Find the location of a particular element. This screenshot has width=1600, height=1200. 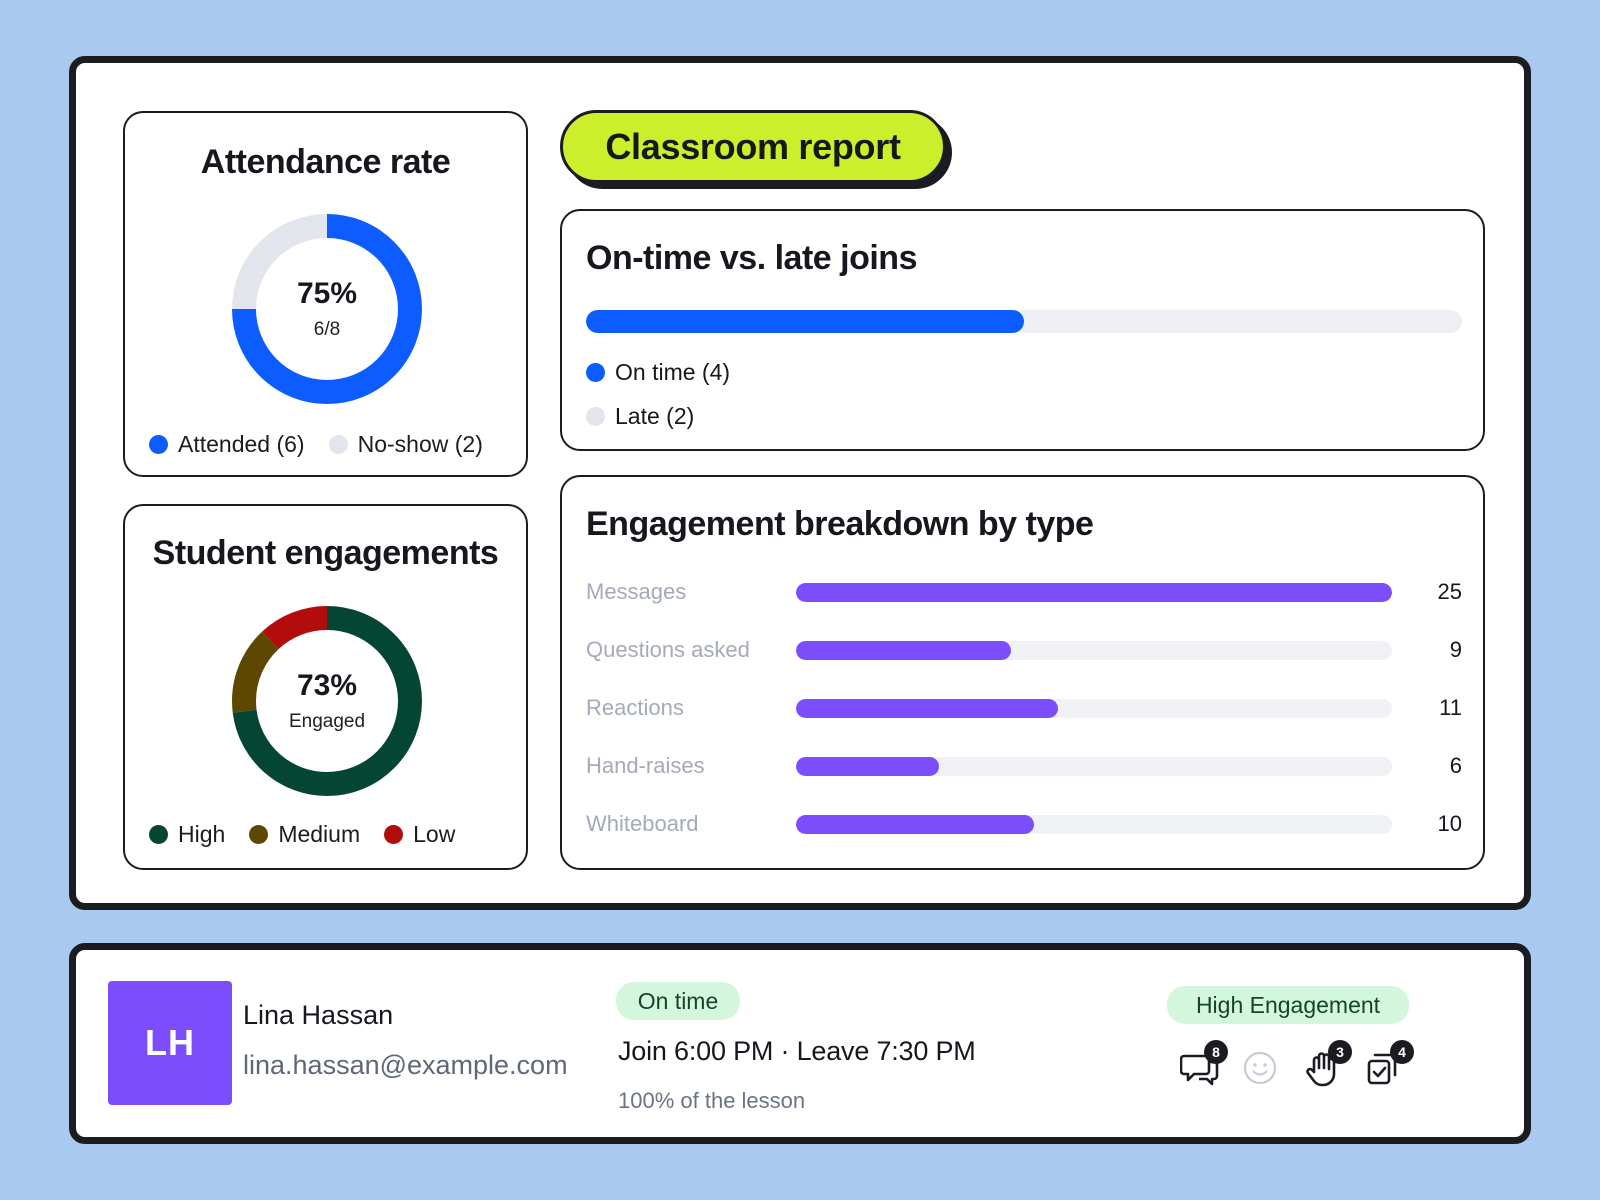

legend-attended-label: Attended (6) is located at coordinates (241, 444).